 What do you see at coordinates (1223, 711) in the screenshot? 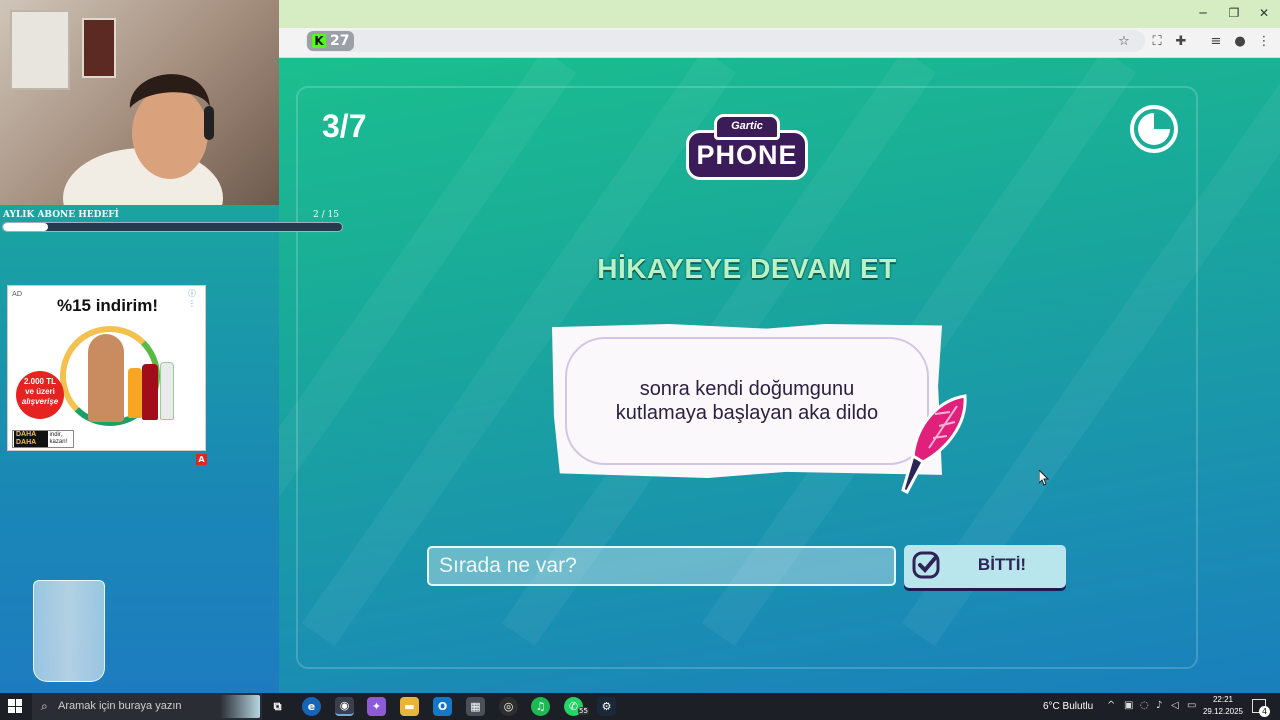
I see `clock-date: 29.12.2025` at bounding box center [1223, 711].